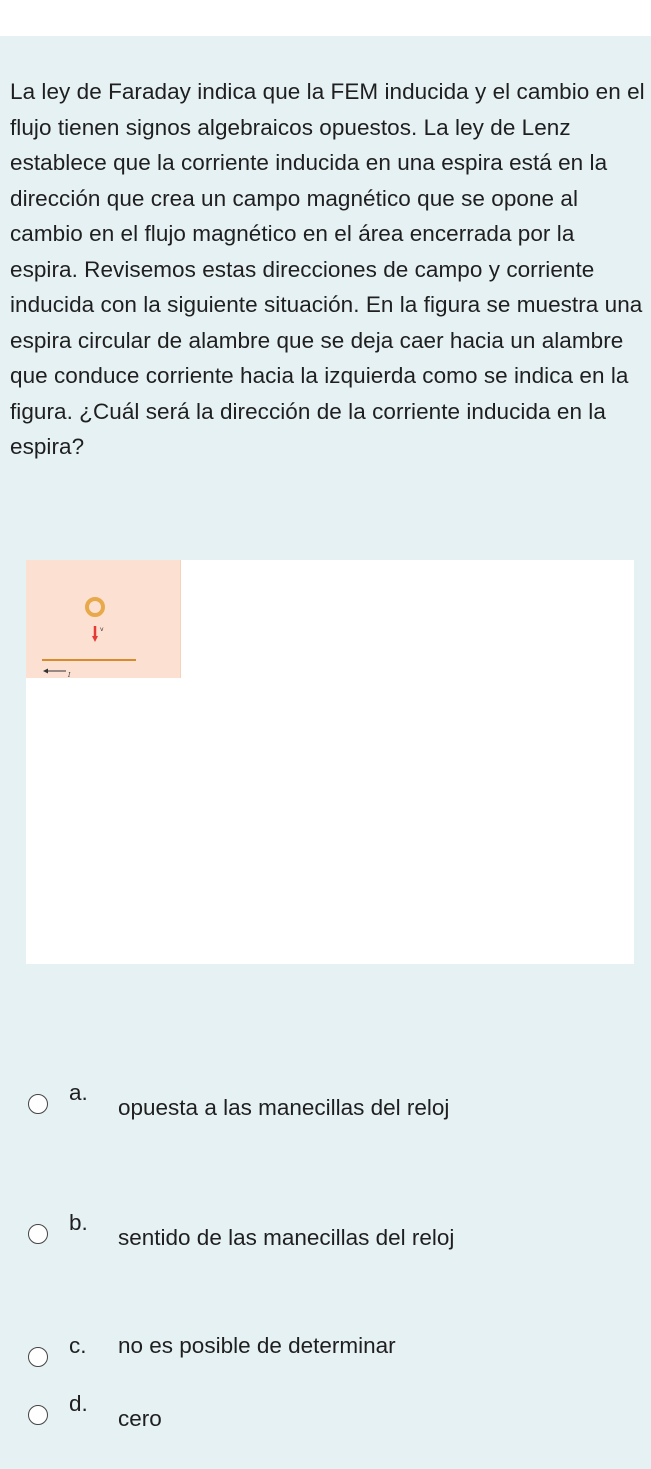  I want to click on option-d-text: cero, so click(140, 1418).